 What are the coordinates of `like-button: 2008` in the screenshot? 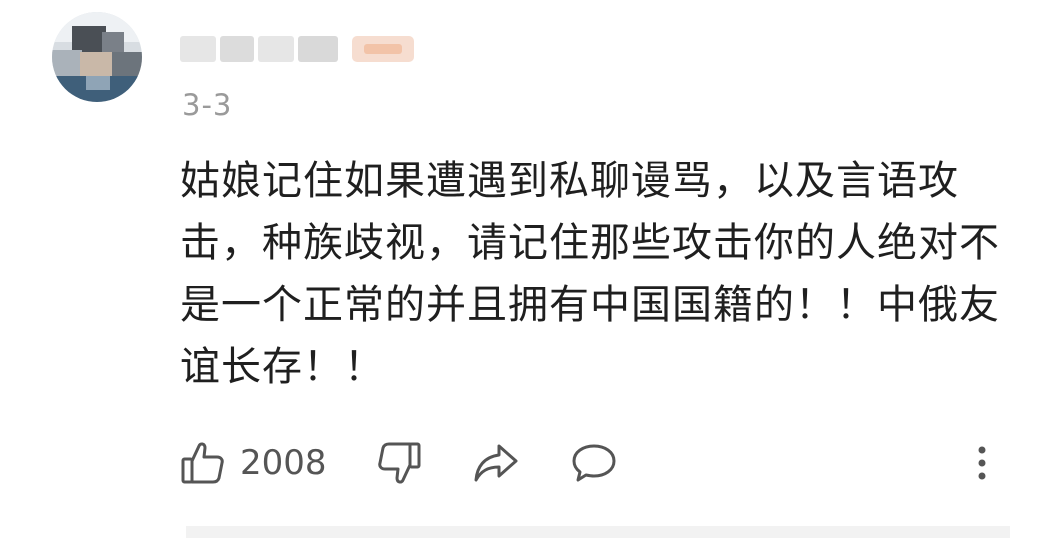 It's located at (253, 463).